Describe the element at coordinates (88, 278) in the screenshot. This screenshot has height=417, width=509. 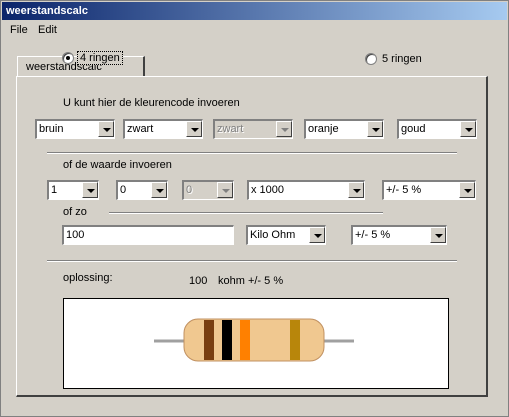
I see `result-label: oplossing:` at that location.